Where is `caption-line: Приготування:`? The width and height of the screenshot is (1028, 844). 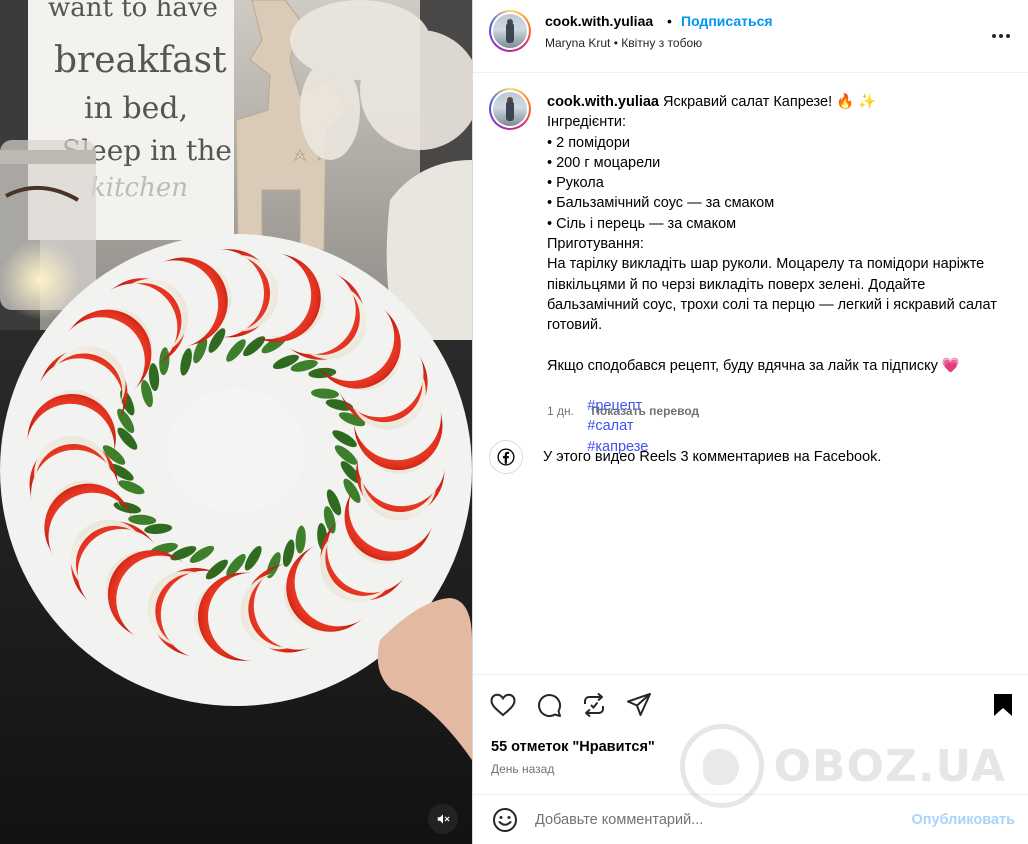
caption-line: Приготування: is located at coordinates (595, 244).